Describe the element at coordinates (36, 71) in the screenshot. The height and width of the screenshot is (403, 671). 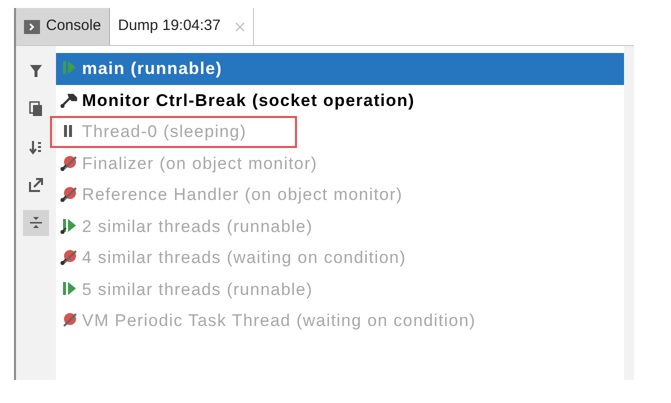
I see `filter-icon` at that location.